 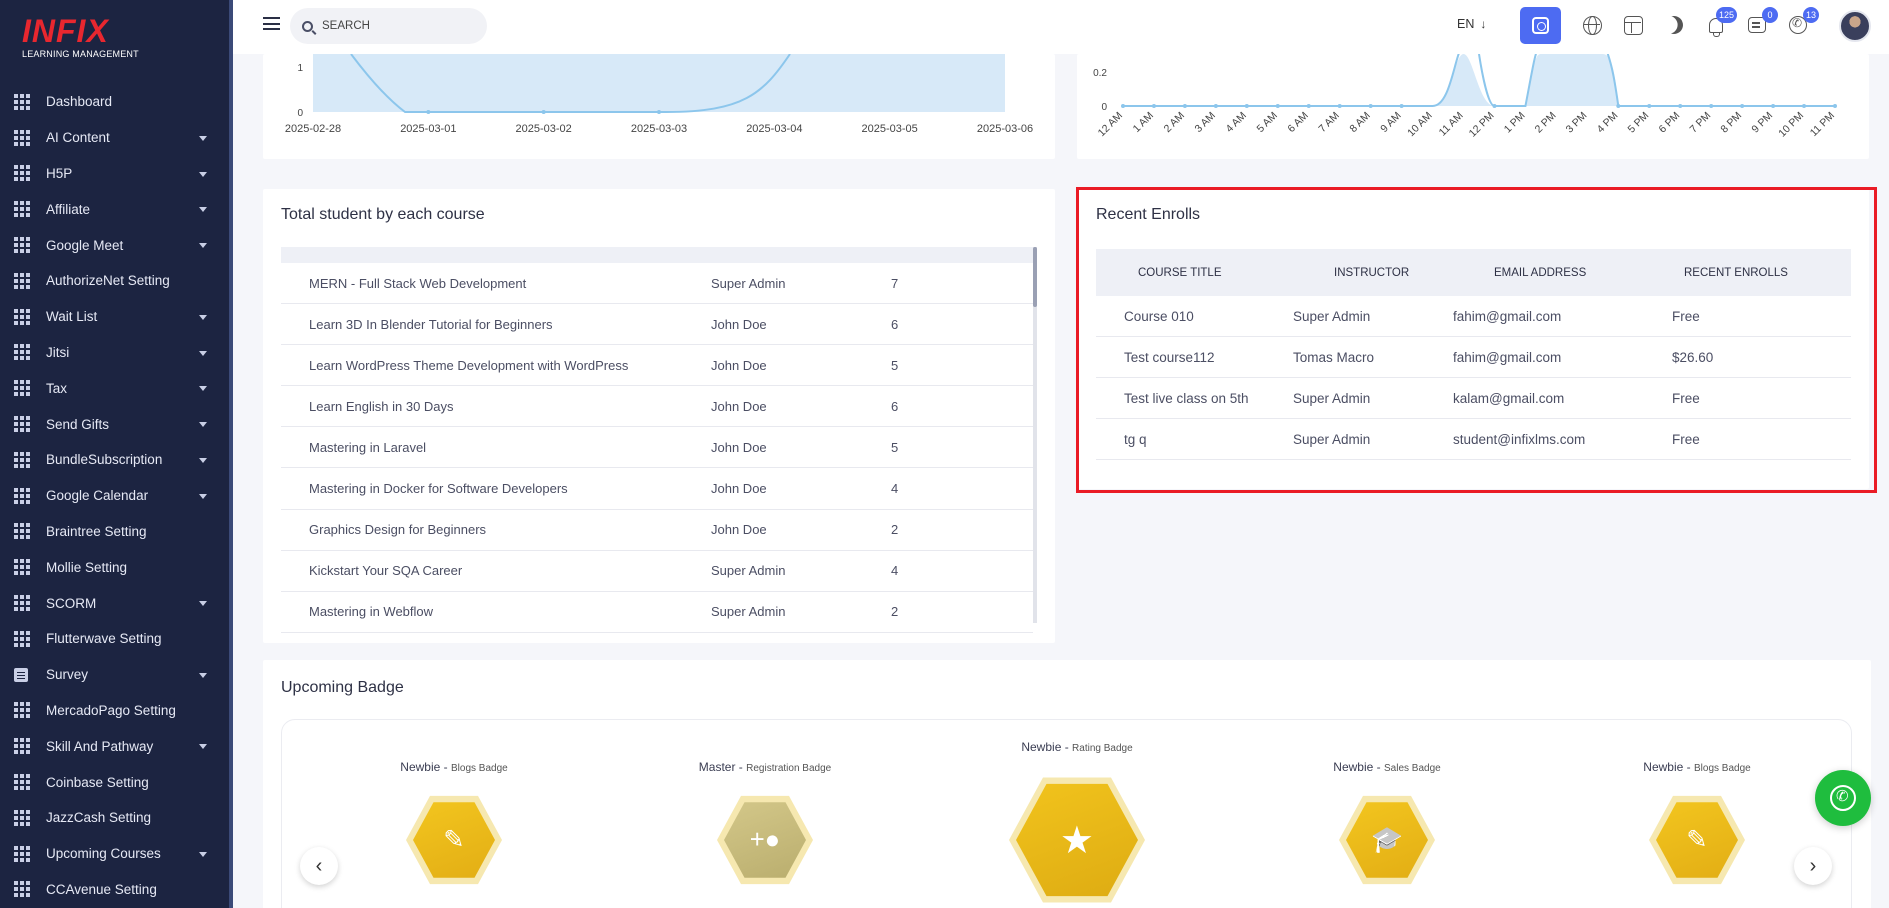 What do you see at coordinates (71, 603) in the screenshot?
I see `sidebar-item-label: SCORM` at bounding box center [71, 603].